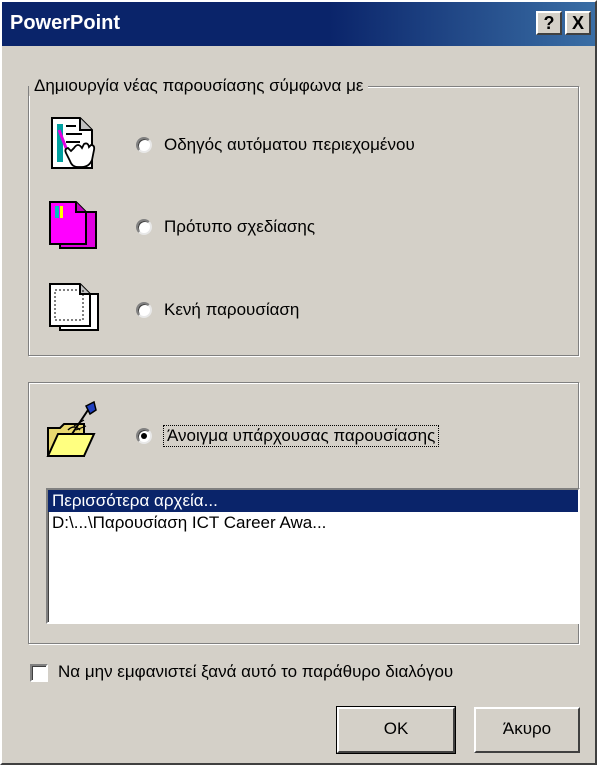  What do you see at coordinates (144, 436) in the screenshot?
I see `open-existing-radio` at bounding box center [144, 436].